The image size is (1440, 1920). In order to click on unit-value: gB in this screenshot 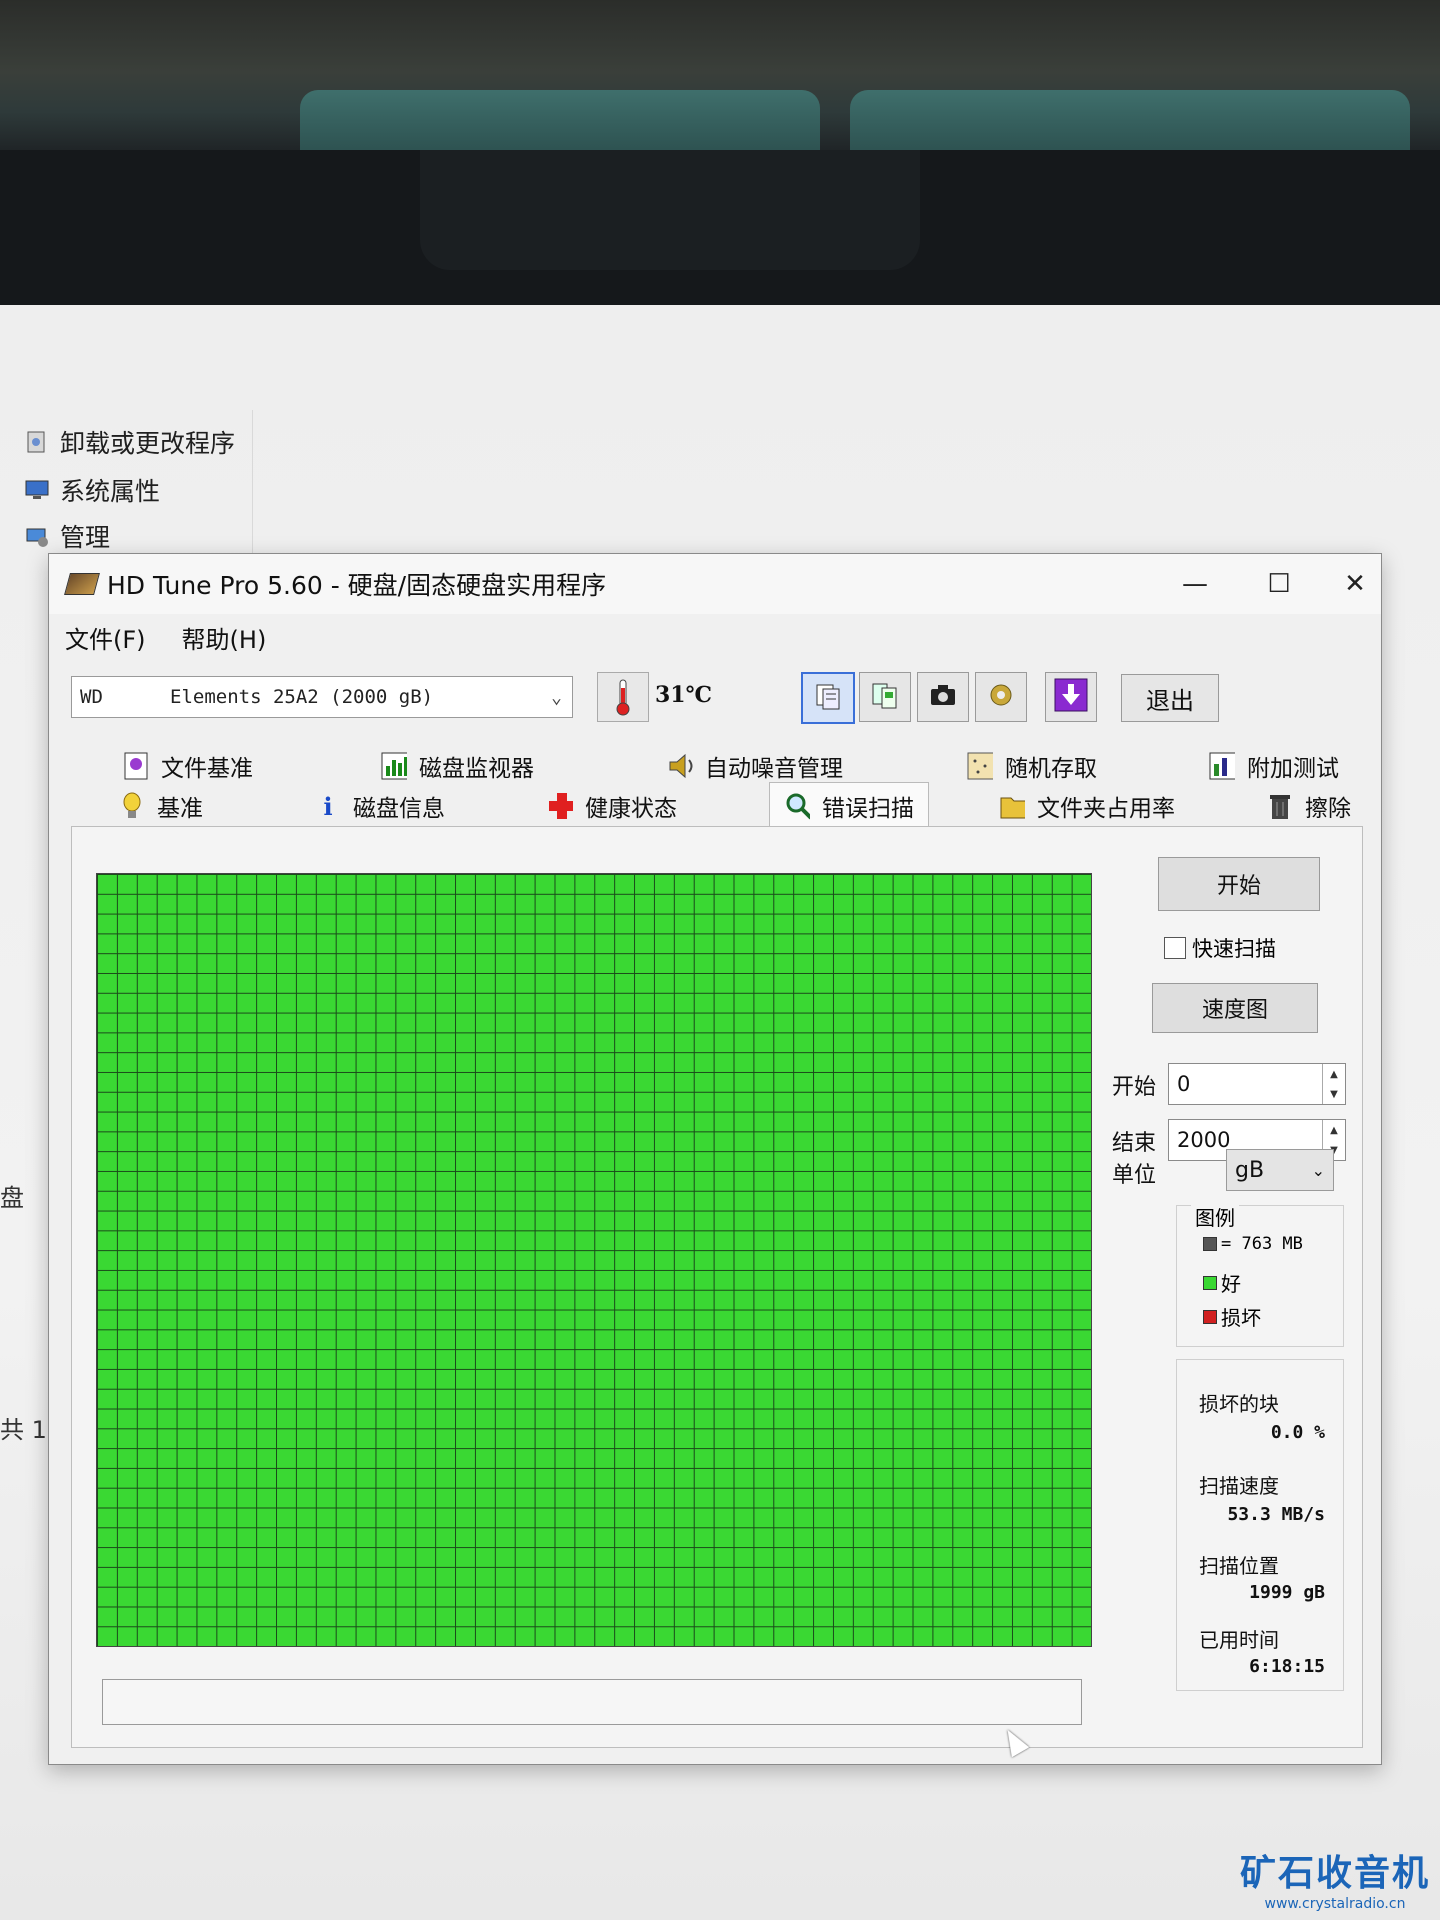, I will do `click(1250, 1170)`.